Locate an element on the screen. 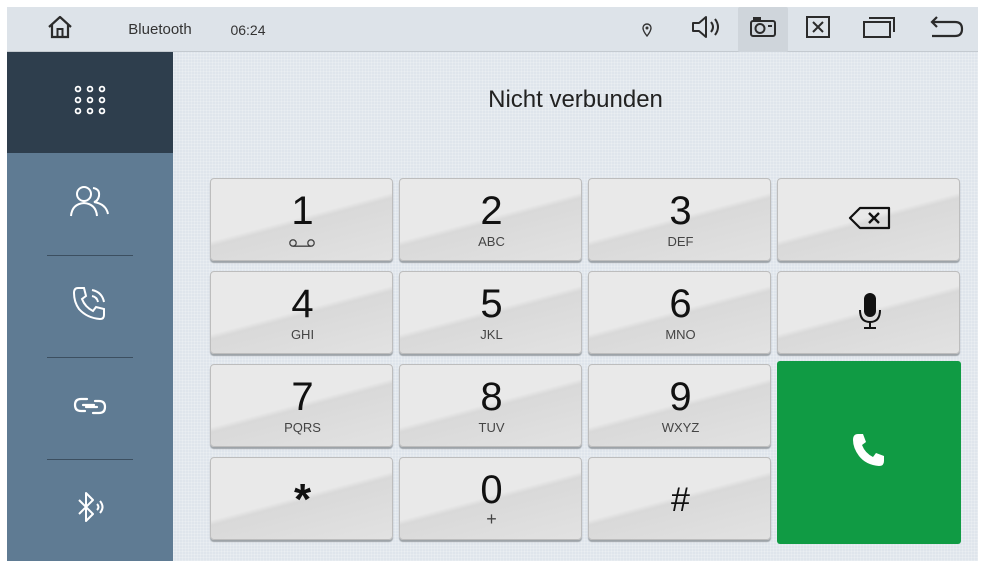 The width and height of the screenshot is (991, 561). key-letters: + is located at coordinates (491, 519).